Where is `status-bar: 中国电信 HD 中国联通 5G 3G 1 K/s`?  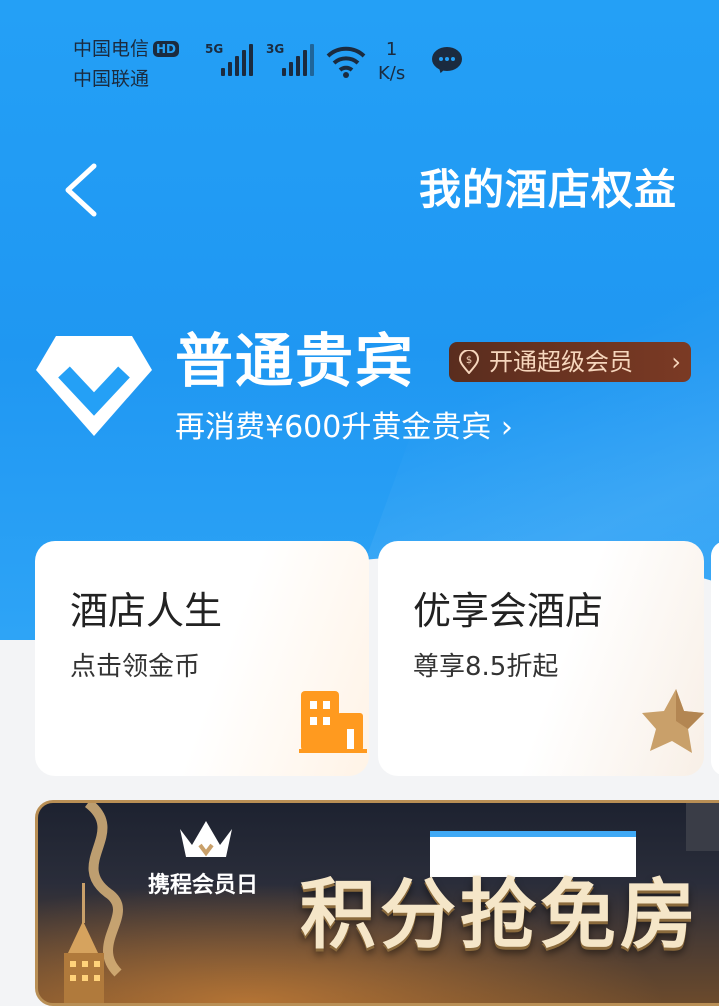
status-bar: 中国电信 HD 中国联通 5G 3G 1 K/s is located at coordinates (359, 55).